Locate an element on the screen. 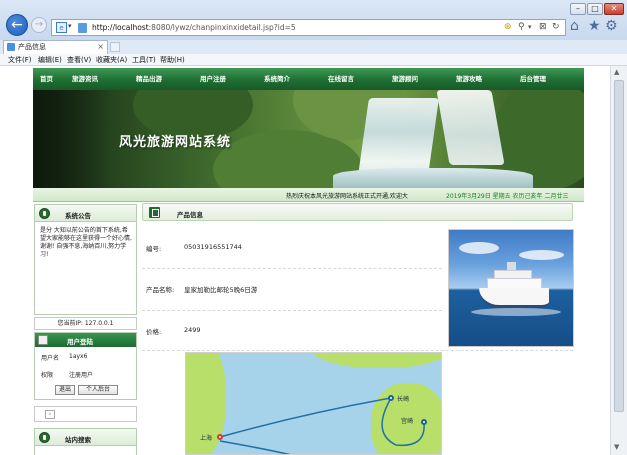 The width and height of the screenshot is (627, 455). chevron-down-icon: ▾ is located at coordinates (70, 26).